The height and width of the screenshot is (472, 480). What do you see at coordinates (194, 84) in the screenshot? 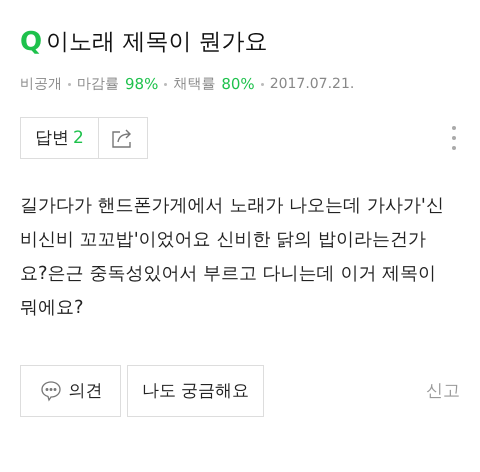
I see `meta-label: 채택률` at bounding box center [194, 84].